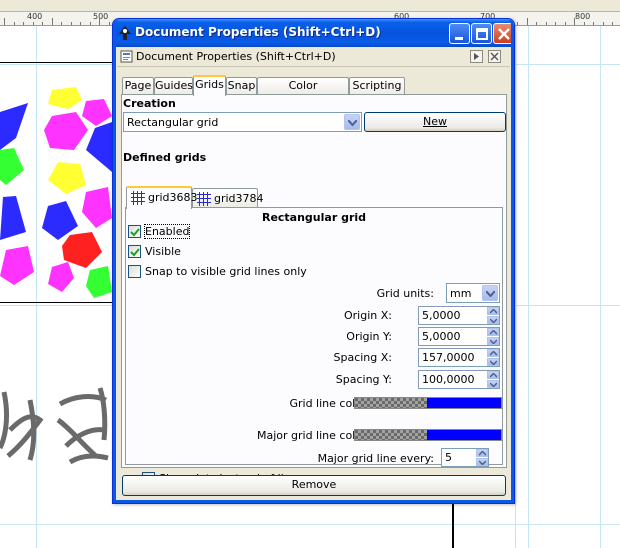 This screenshot has height=548, width=620. What do you see at coordinates (165, 157) in the screenshot?
I see `defined-grids-label: Defined grids` at bounding box center [165, 157].